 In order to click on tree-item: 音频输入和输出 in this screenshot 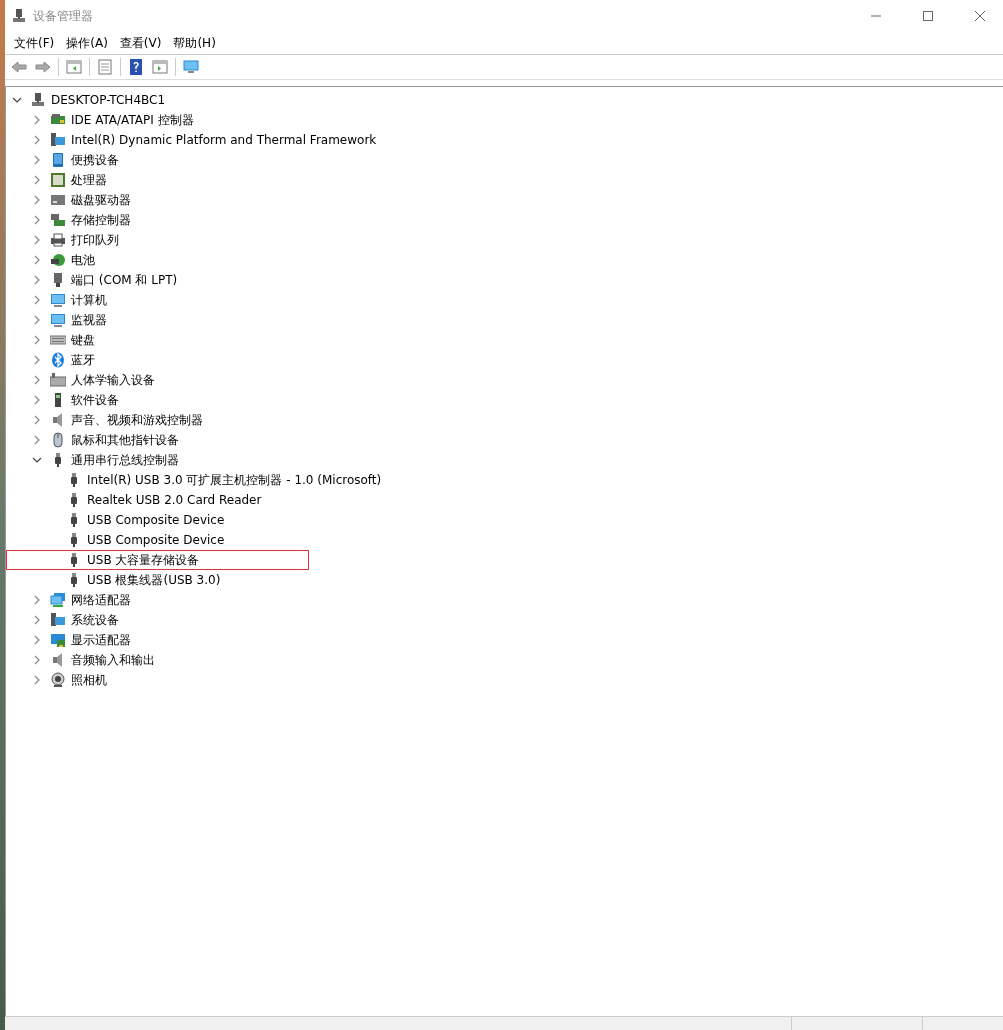, I will do `click(113, 660)`.